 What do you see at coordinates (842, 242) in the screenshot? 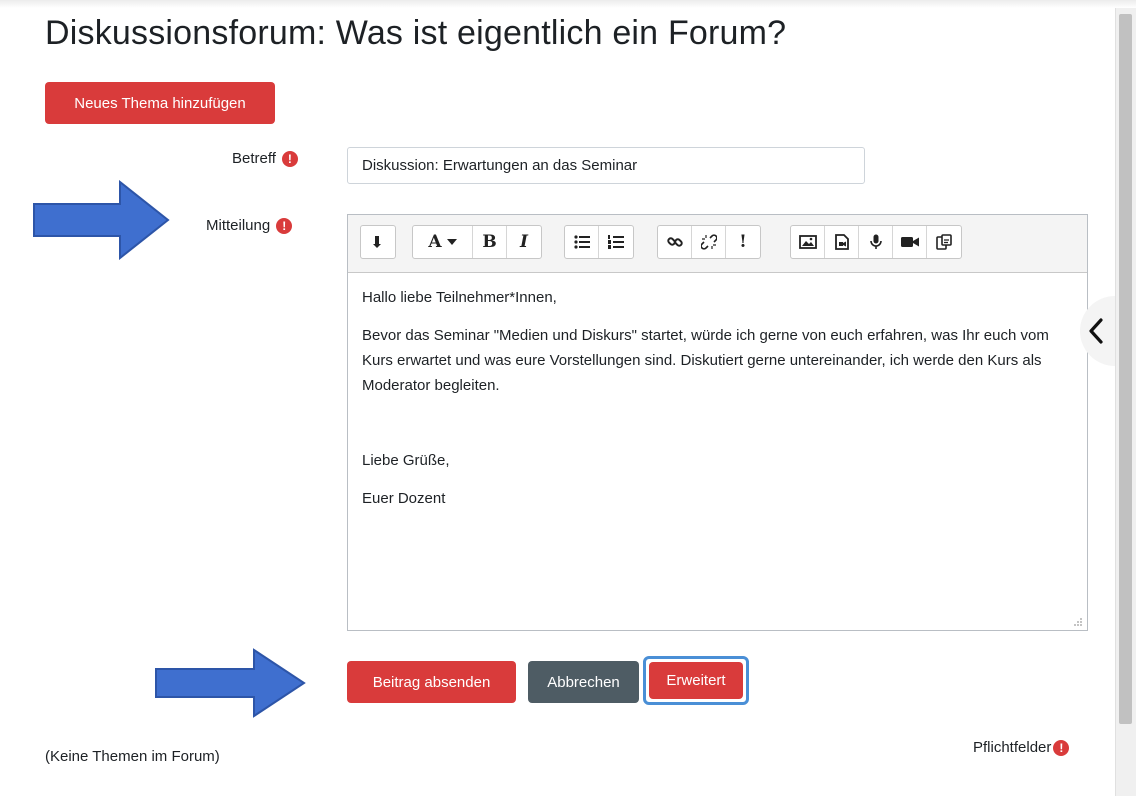
I see `media-file-icon` at bounding box center [842, 242].